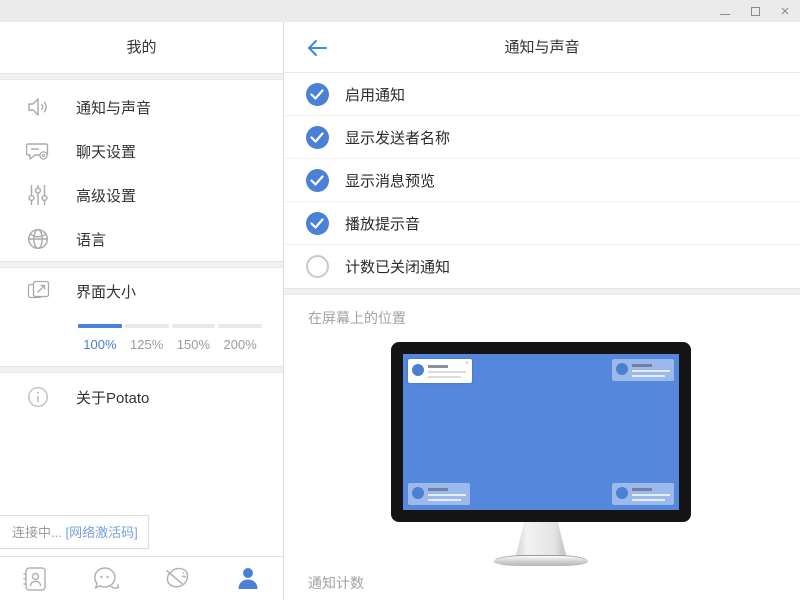  I want to click on monitor-stand, so click(541, 539).